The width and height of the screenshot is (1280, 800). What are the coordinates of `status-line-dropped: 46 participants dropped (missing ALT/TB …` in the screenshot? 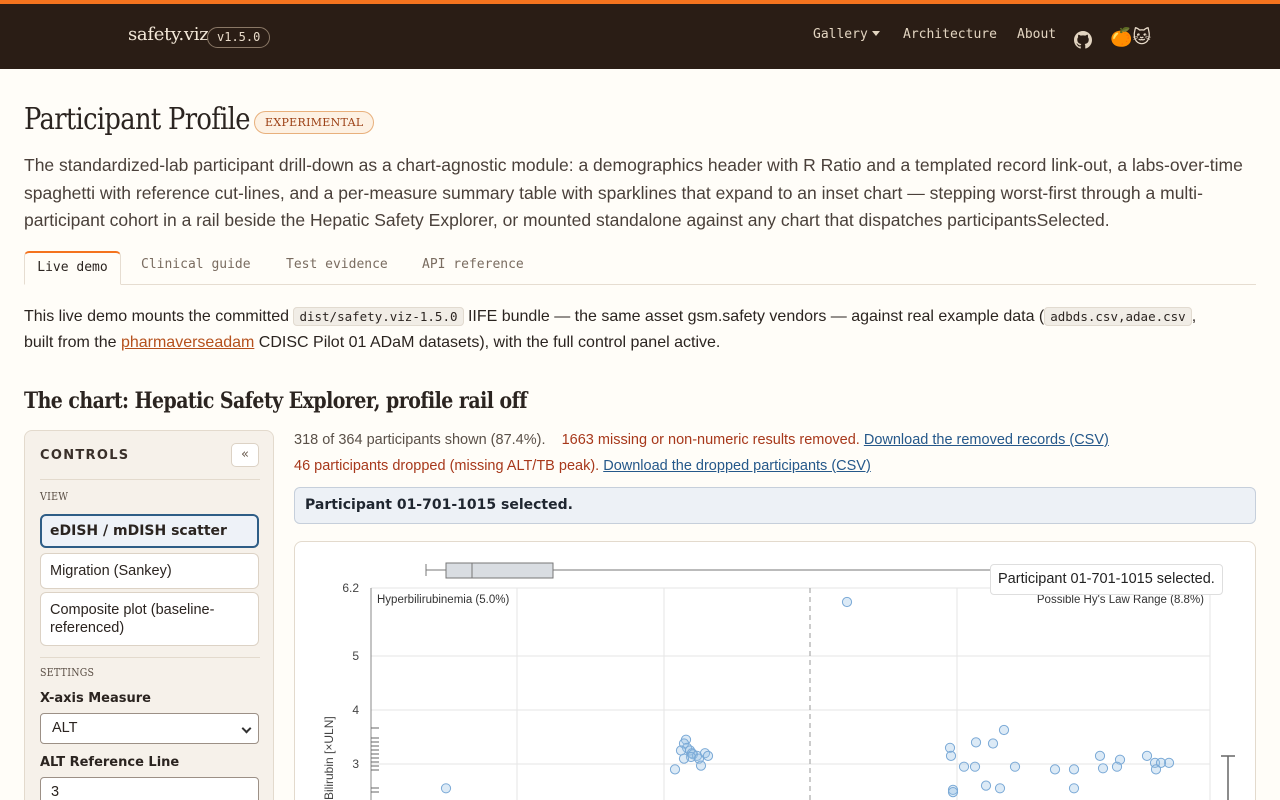 It's located at (582, 466).